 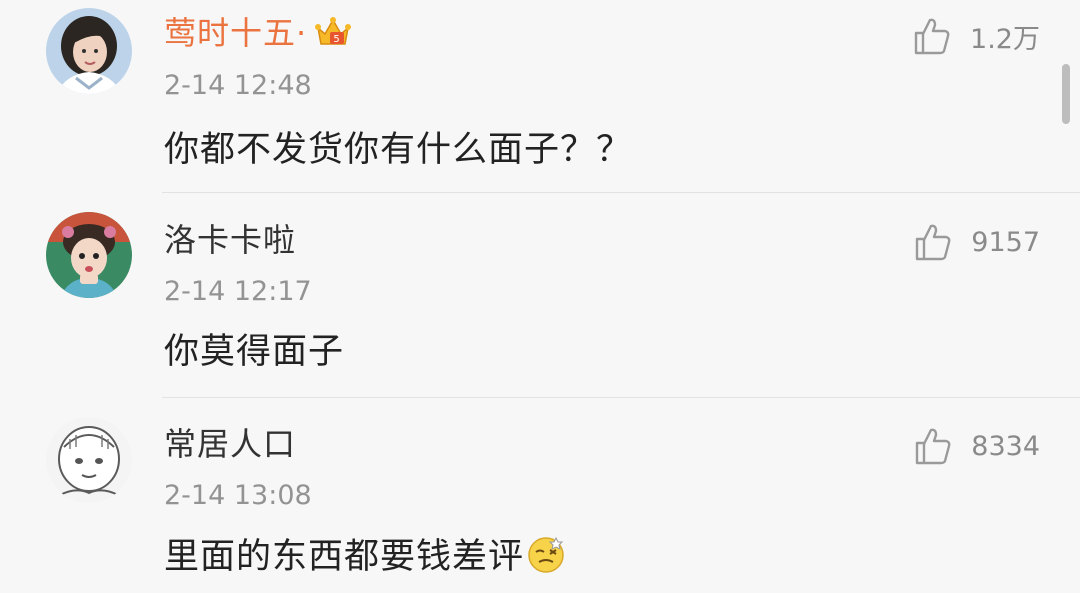 I want to click on username: 常居人口, so click(x=230, y=444).